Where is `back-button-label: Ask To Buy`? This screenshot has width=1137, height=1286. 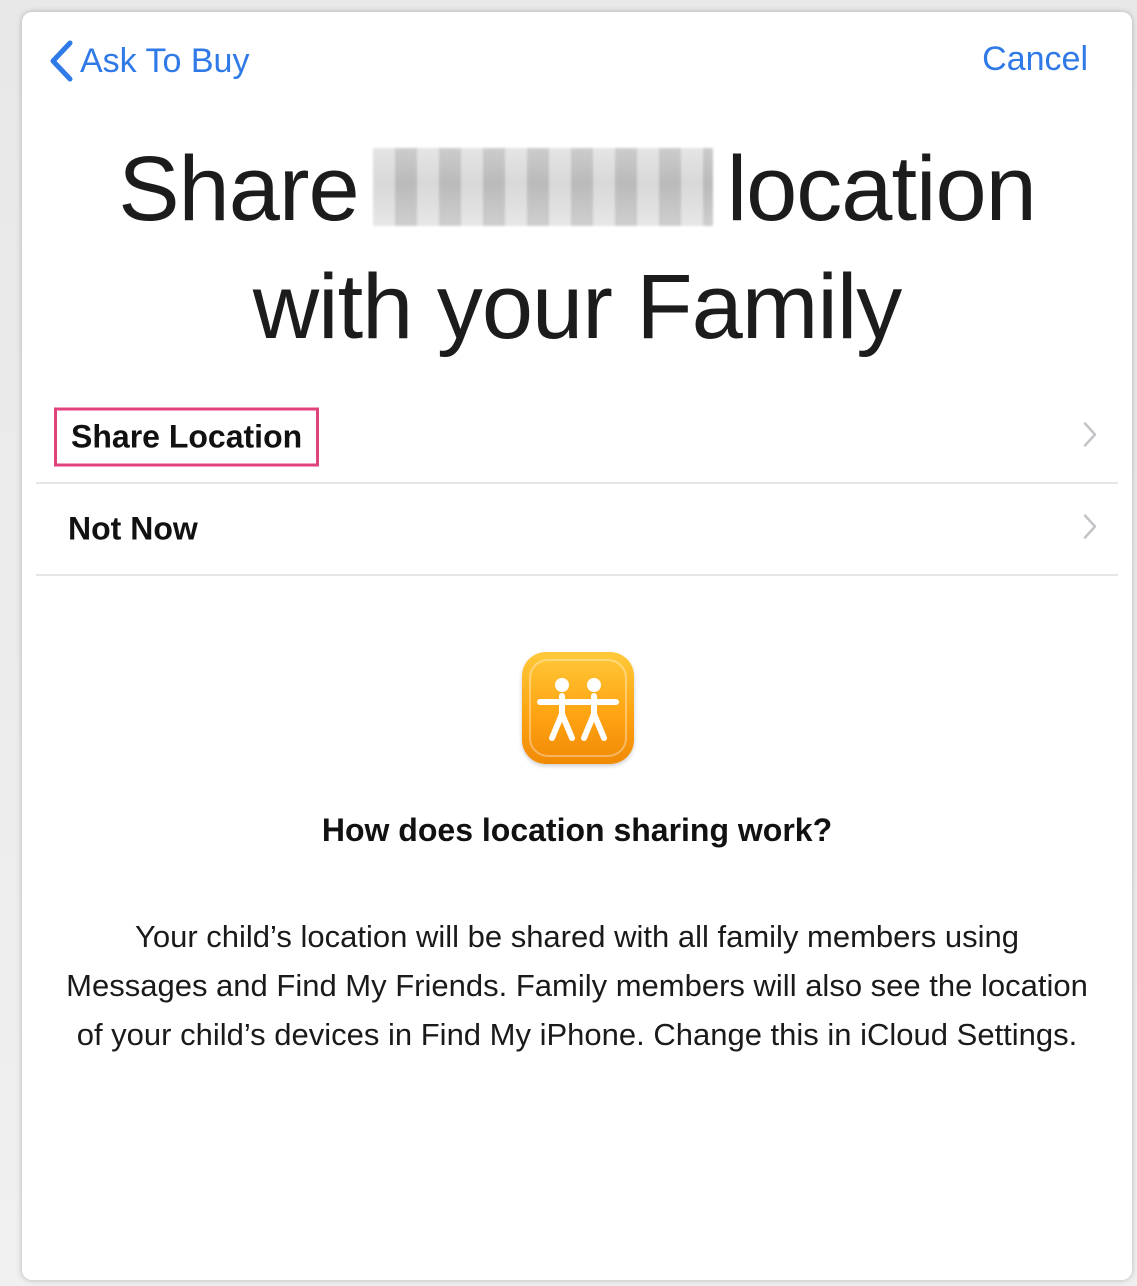
back-button-label: Ask To Buy is located at coordinates (165, 60).